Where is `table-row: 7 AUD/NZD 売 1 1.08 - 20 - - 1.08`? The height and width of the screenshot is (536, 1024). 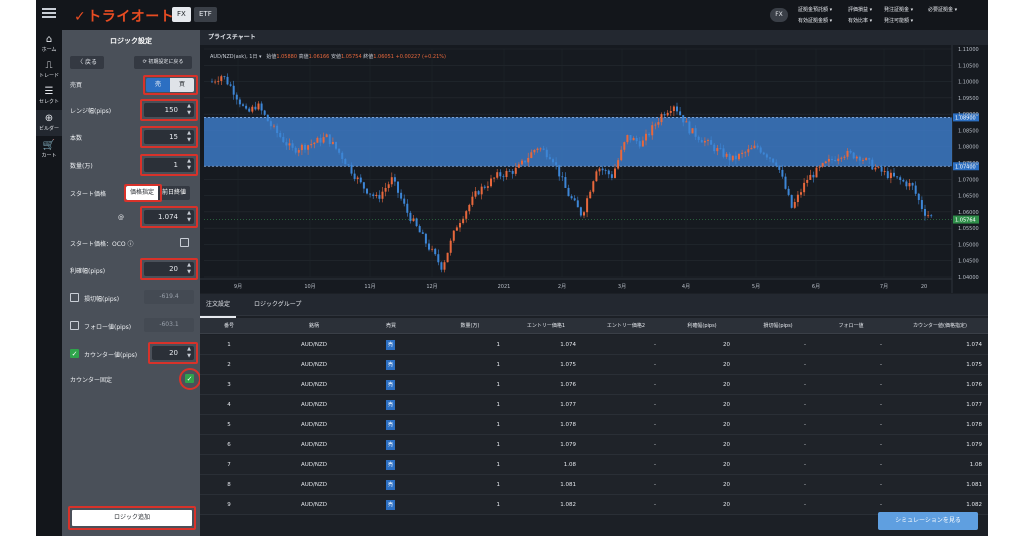
table-row: 7 AUD/NZD 売 1 1.08 - 20 - - 1.08 is located at coordinates (594, 465).